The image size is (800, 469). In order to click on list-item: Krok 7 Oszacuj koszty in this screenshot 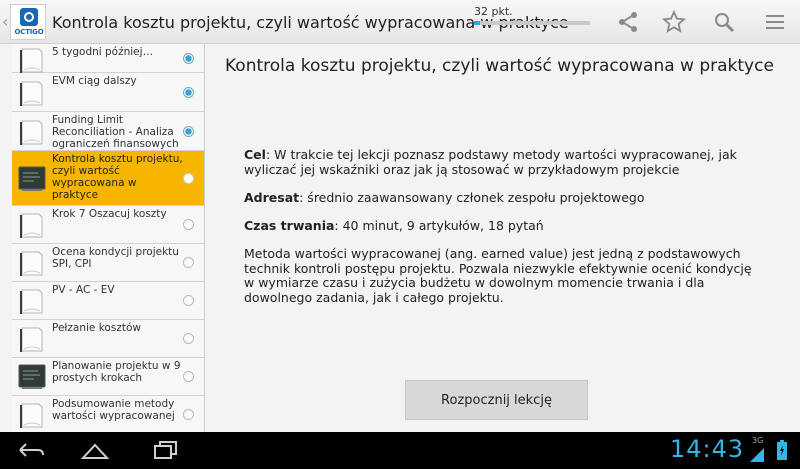, I will do `click(108, 225)`.